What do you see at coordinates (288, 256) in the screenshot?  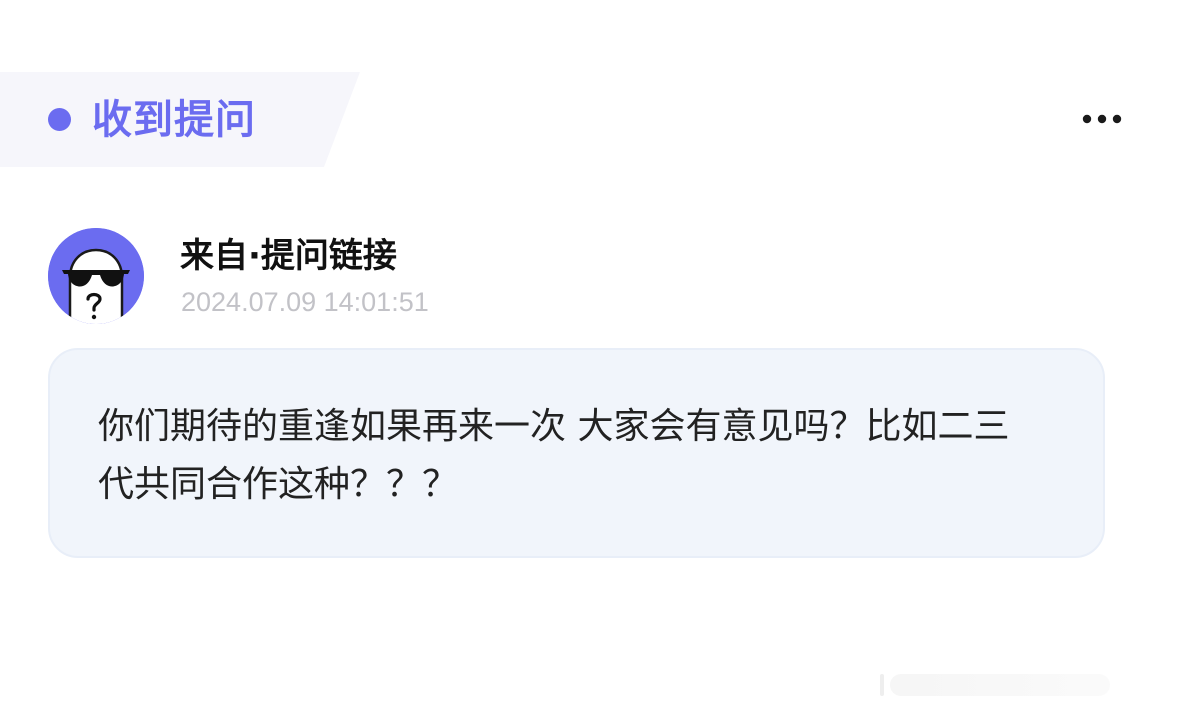 I see `sender-name: 来自·提问链接` at bounding box center [288, 256].